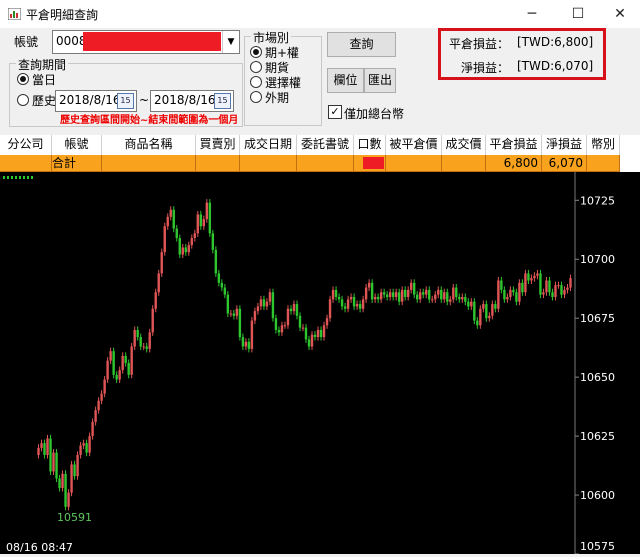 The height and width of the screenshot is (557, 640). What do you see at coordinates (335, 112) in the screenshot?
I see `twd-only-checkbox: ✓` at bounding box center [335, 112].